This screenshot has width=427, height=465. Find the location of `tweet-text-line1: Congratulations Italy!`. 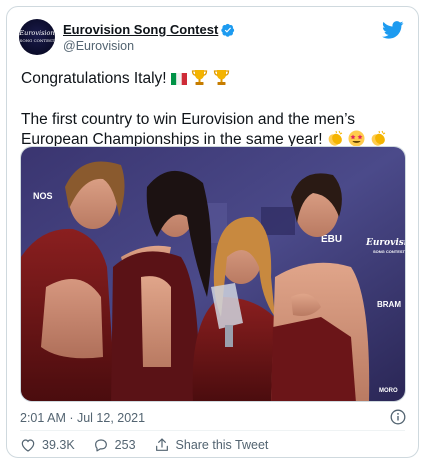

tweet-text-line1: Congratulations Italy! is located at coordinates (94, 78).